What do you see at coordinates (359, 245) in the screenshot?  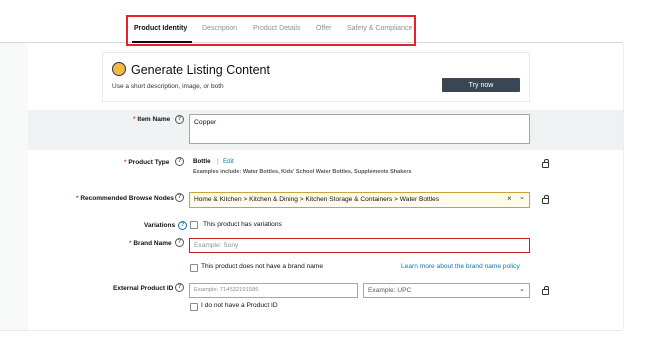 I see `brand-name-input: Example: Sony` at bounding box center [359, 245].